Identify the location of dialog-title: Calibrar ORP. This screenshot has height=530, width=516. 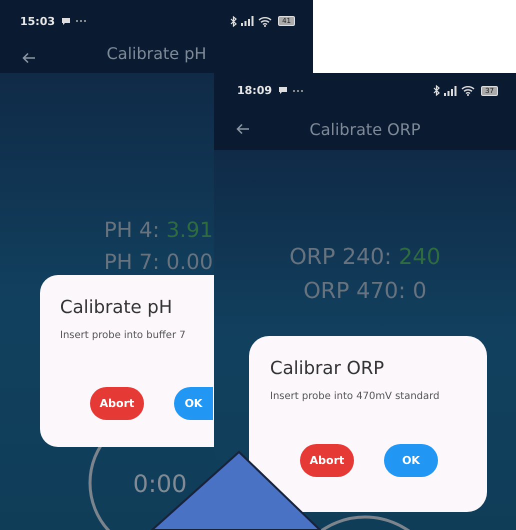
(328, 368).